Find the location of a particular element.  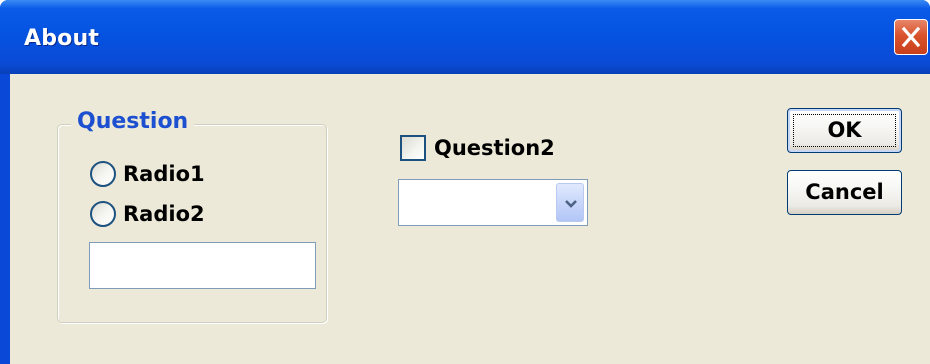

cancel-button-label: Cancel is located at coordinates (844, 192).